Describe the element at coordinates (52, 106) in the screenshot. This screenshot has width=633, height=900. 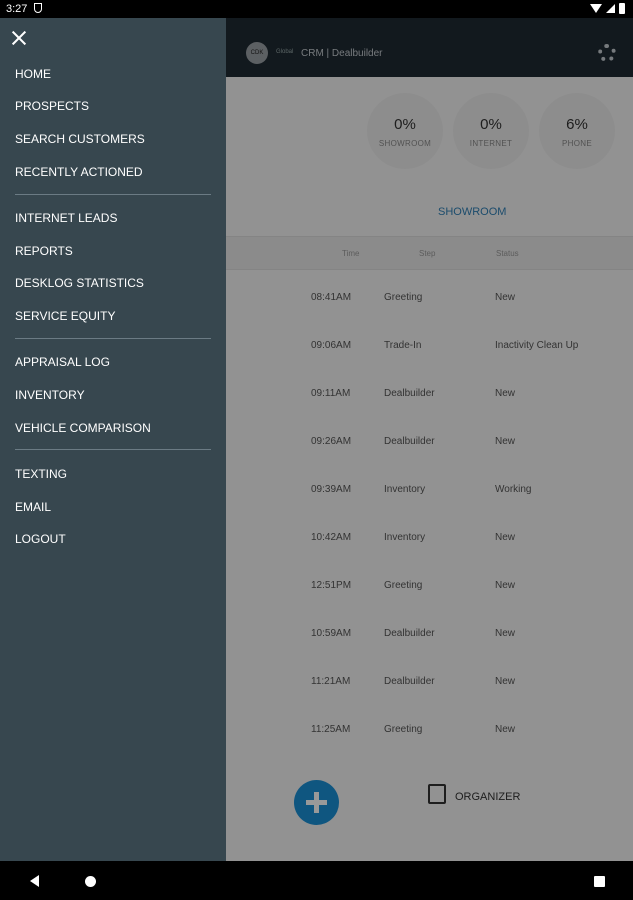
I see `menu-item-prospects: PROSPECTS` at that location.